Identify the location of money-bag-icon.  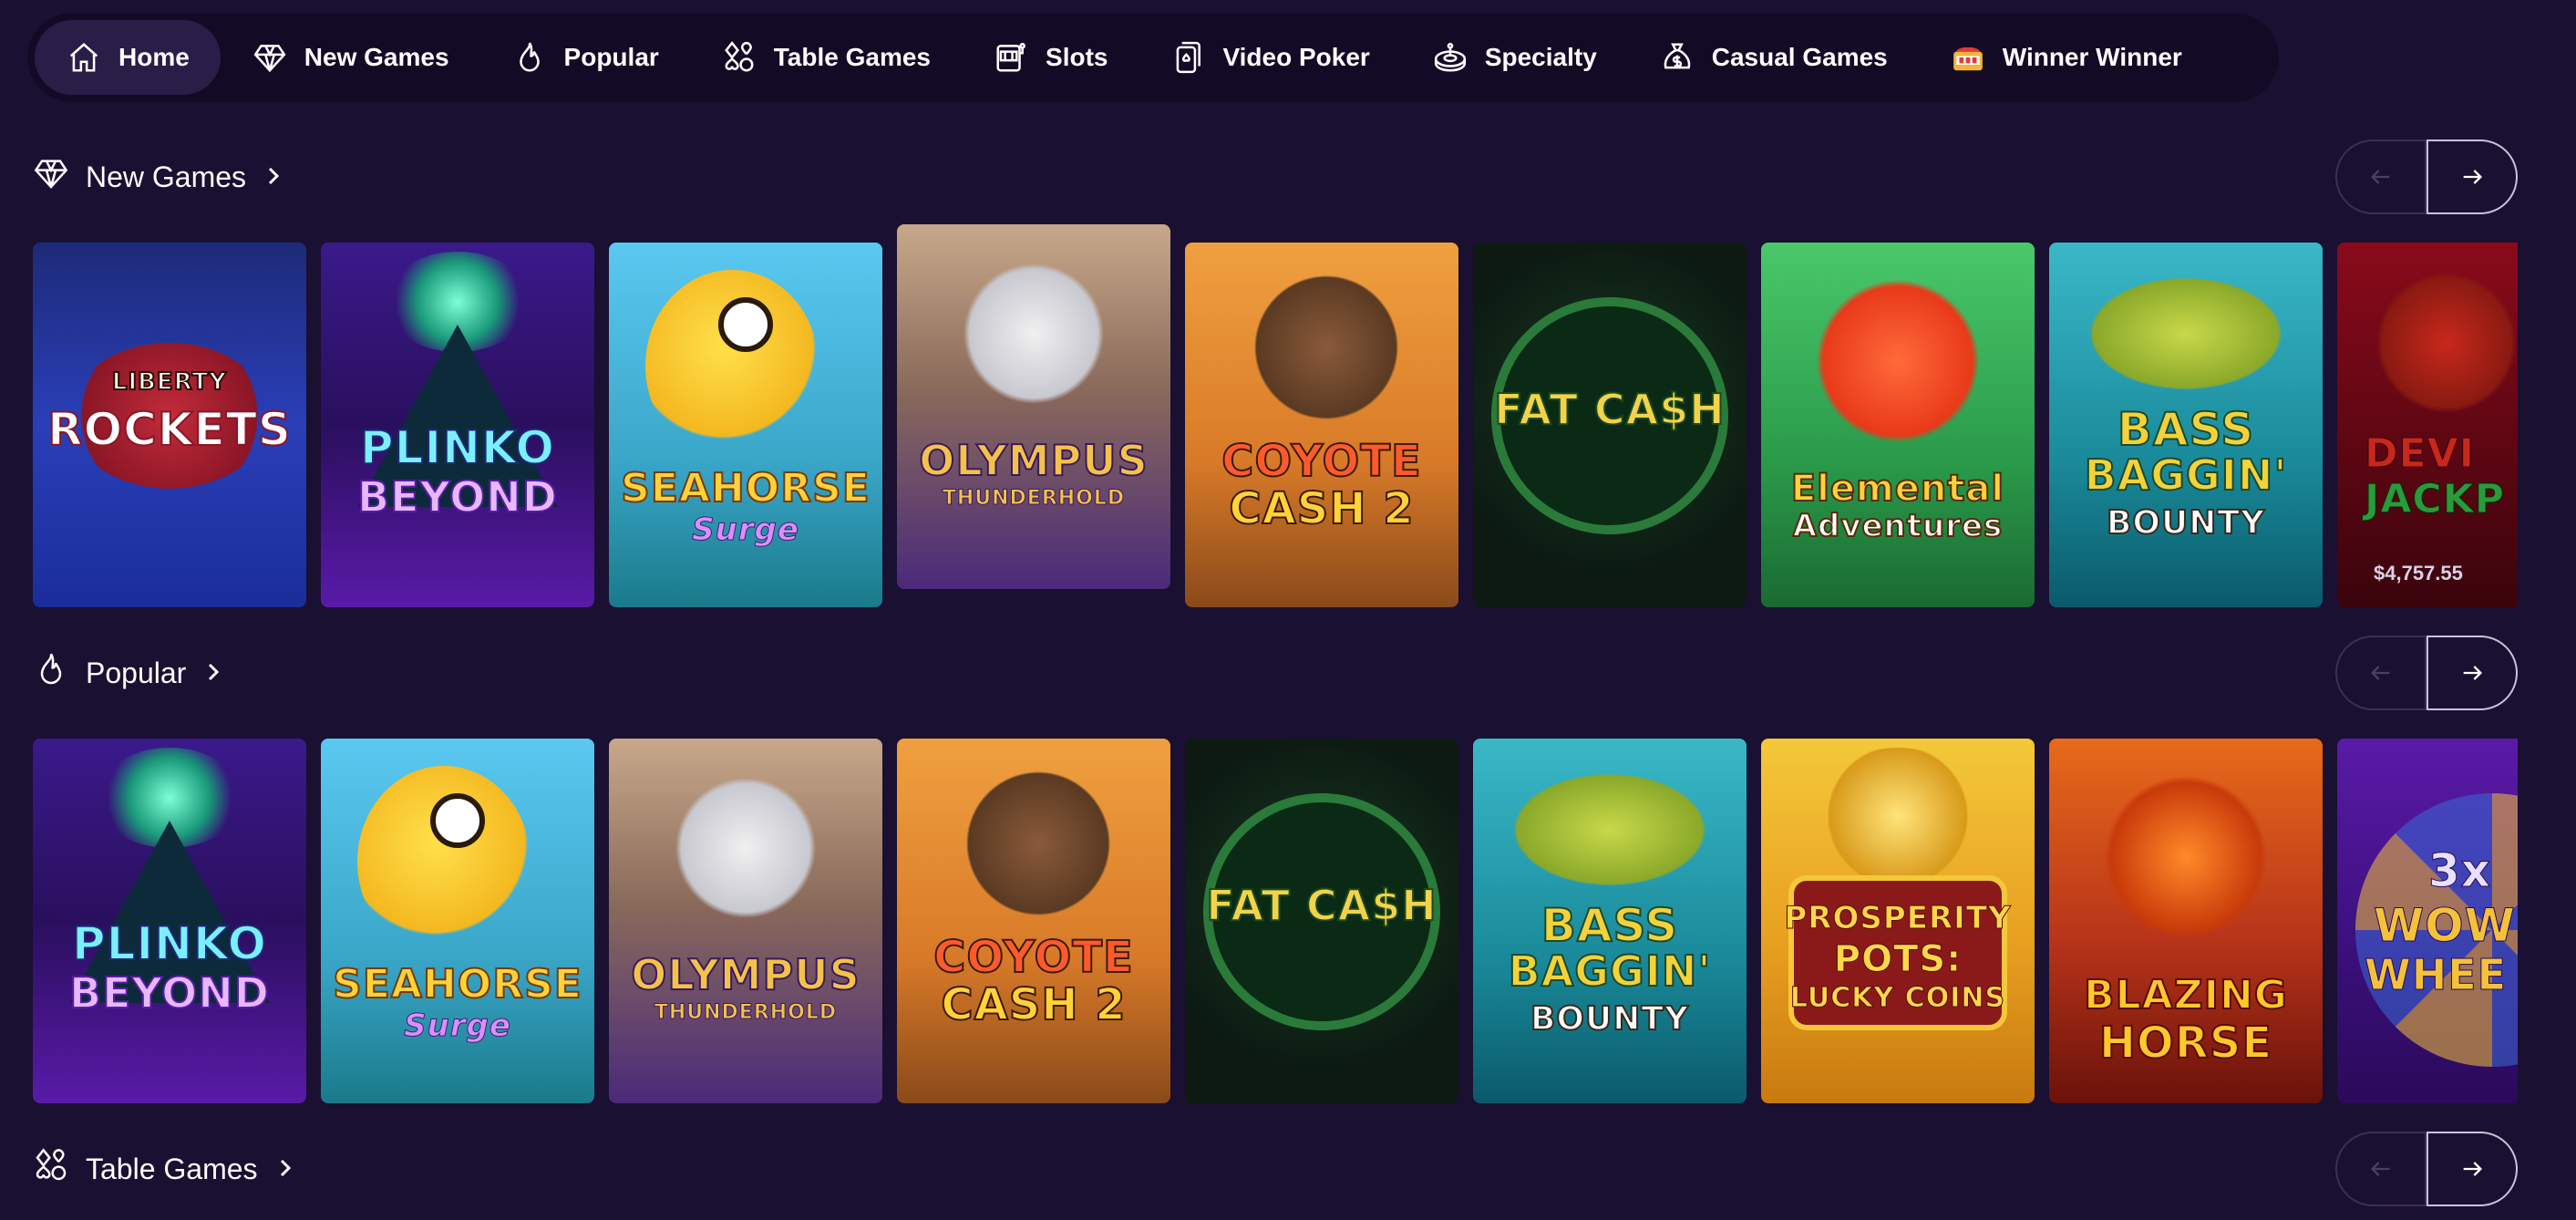
(1677, 57).